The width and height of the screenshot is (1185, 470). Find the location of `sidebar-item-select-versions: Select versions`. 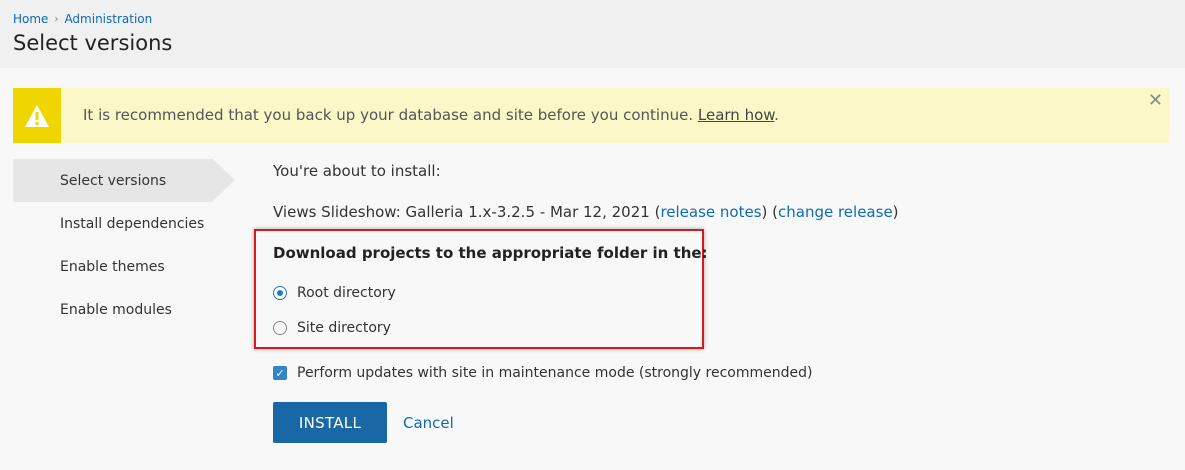

sidebar-item-select-versions: Select versions is located at coordinates (124, 180).